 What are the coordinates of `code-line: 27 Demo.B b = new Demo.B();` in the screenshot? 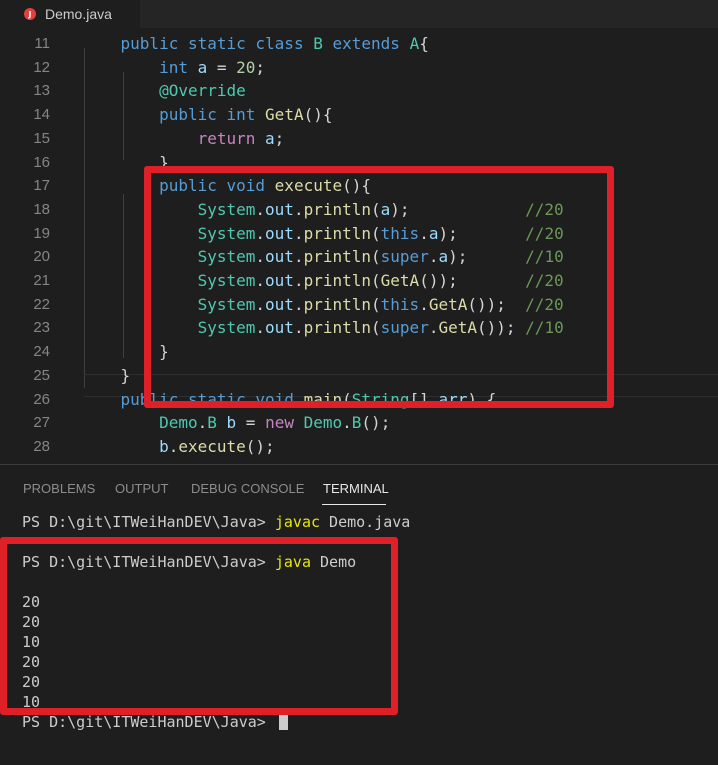 It's located at (359, 423).